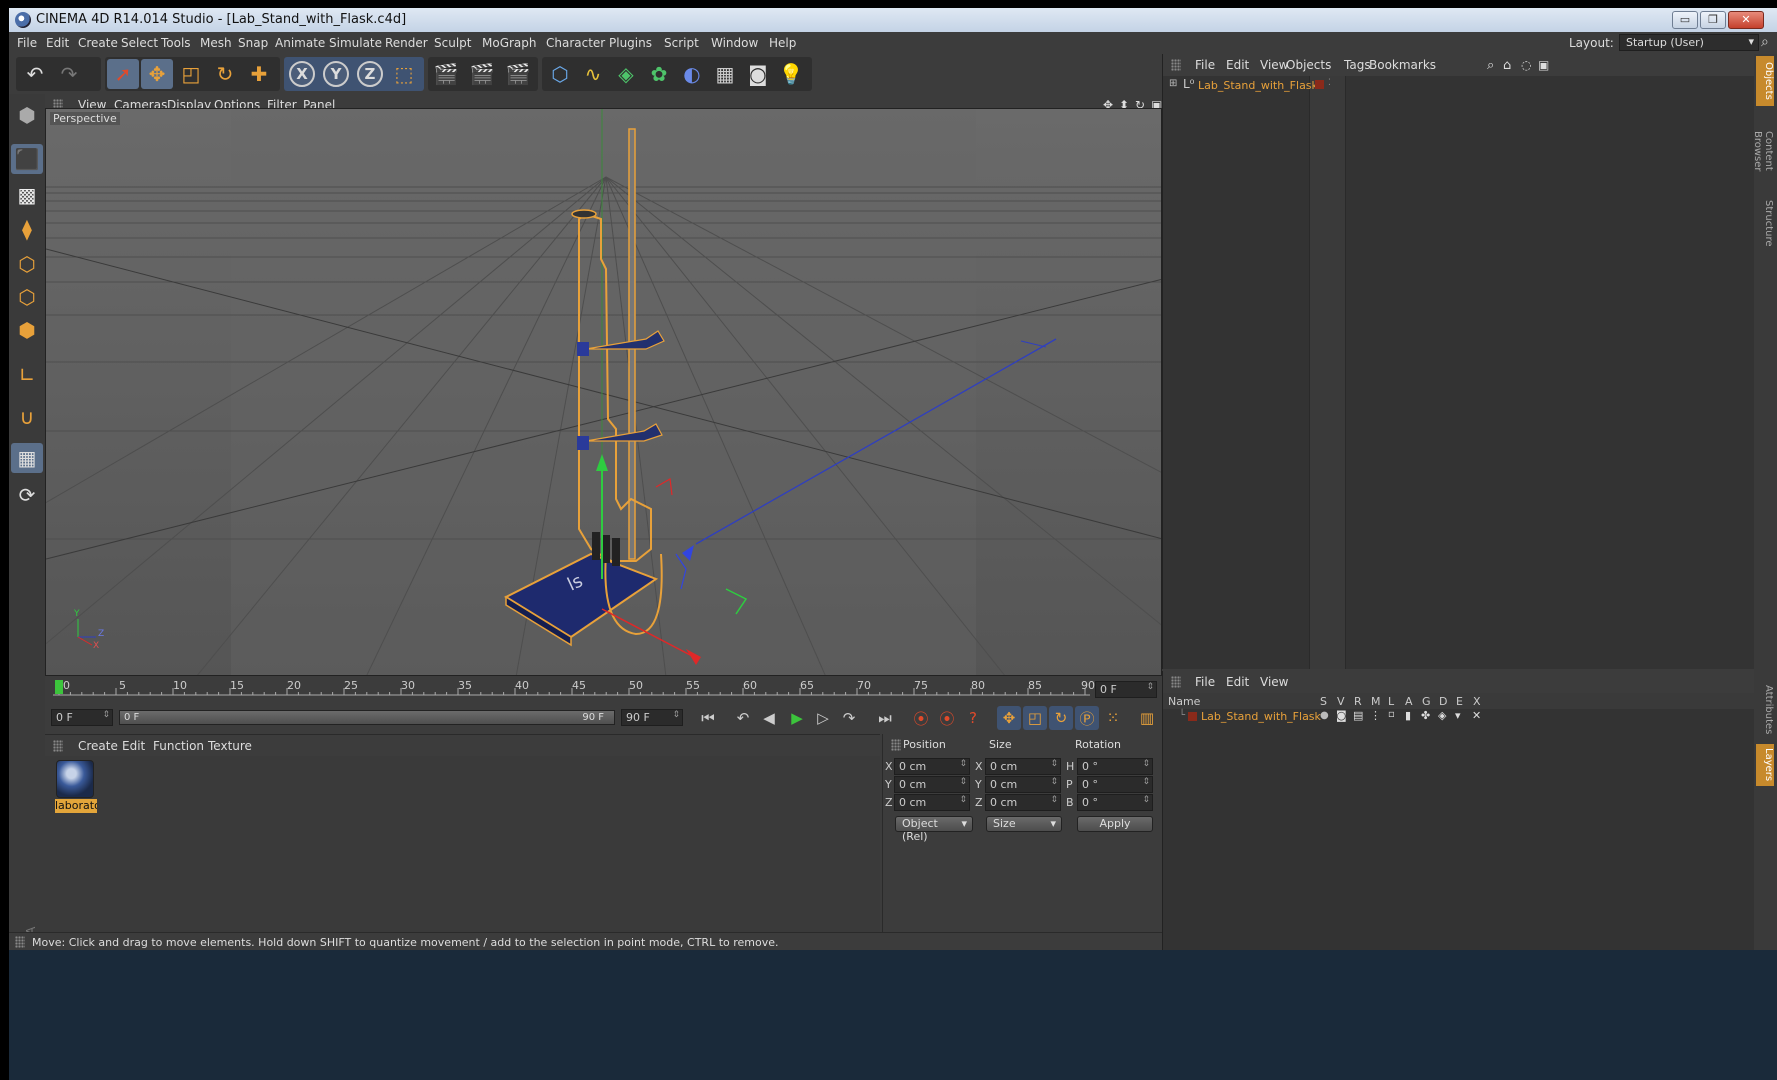 The image size is (1777, 1080). What do you see at coordinates (849, 718) in the screenshot?
I see `next-key-icon: ↷` at bounding box center [849, 718].